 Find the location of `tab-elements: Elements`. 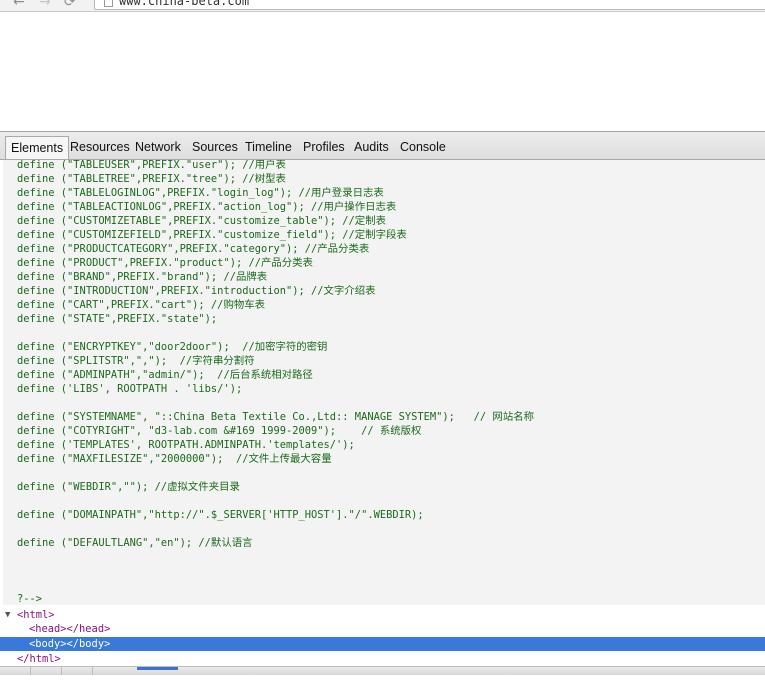

tab-elements: Elements is located at coordinates (37, 147).